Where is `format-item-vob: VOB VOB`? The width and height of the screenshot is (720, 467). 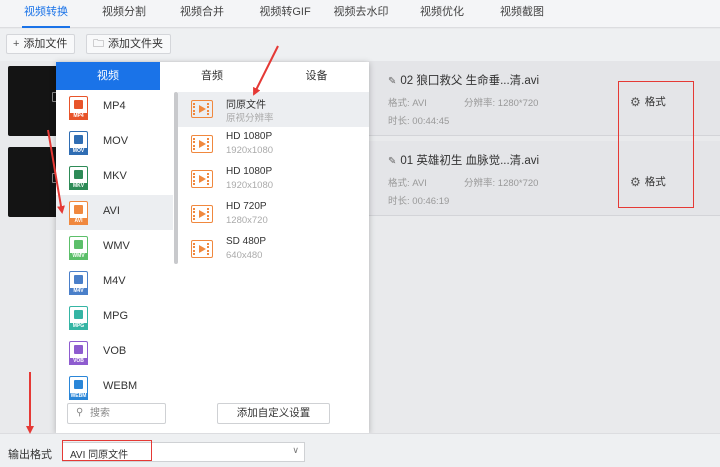
format-item-vob: VOB VOB is located at coordinates (114, 352).